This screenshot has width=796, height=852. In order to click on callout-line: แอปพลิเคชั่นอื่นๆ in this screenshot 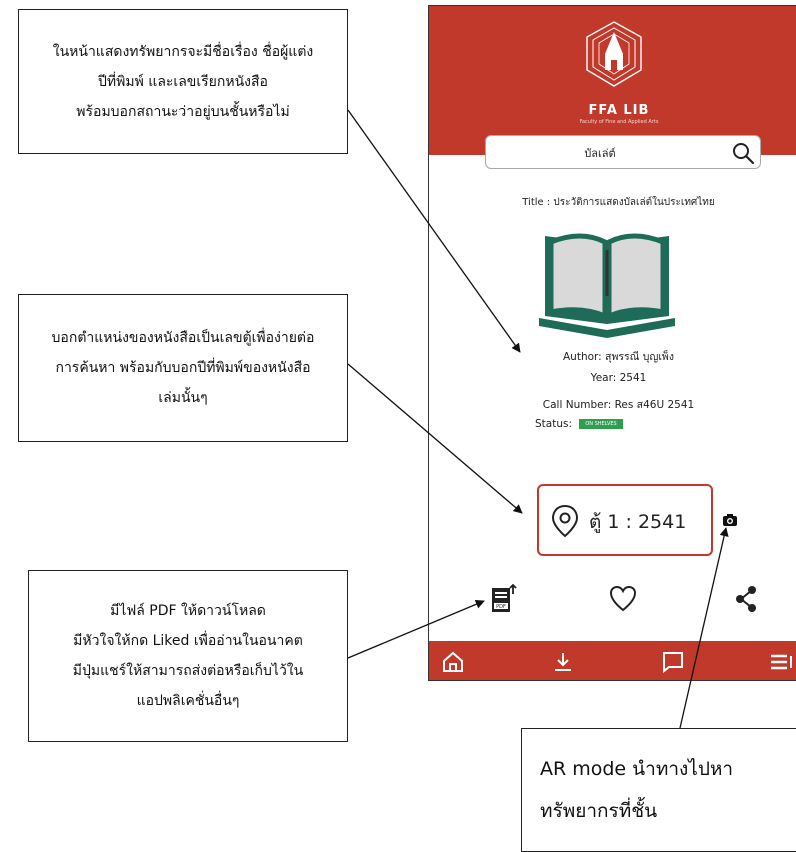, I will do `click(188, 701)`.